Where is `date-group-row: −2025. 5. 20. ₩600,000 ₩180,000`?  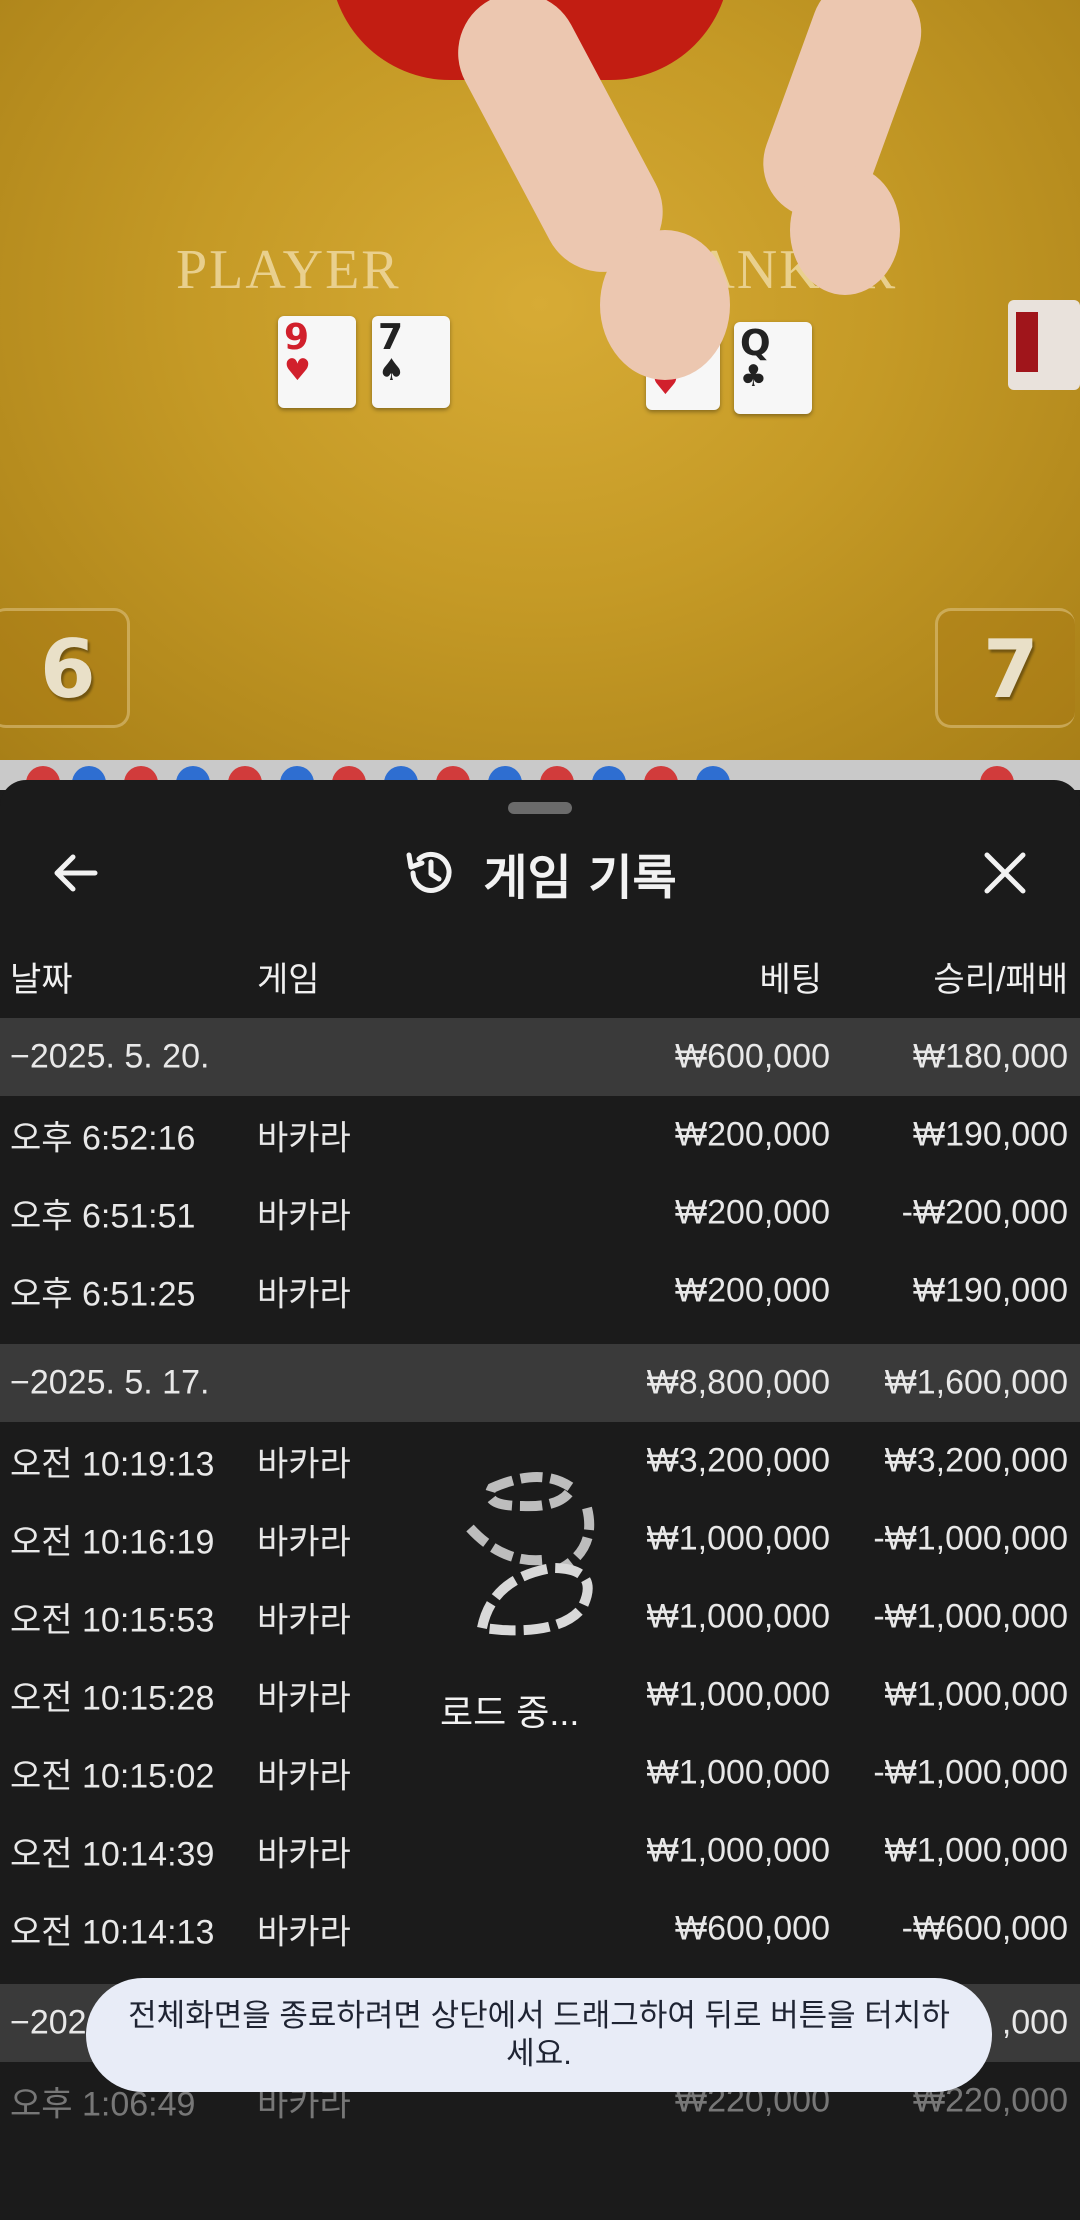 date-group-row: −2025. 5. 20. ₩600,000 ₩180,000 is located at coordinates (540, 1057).